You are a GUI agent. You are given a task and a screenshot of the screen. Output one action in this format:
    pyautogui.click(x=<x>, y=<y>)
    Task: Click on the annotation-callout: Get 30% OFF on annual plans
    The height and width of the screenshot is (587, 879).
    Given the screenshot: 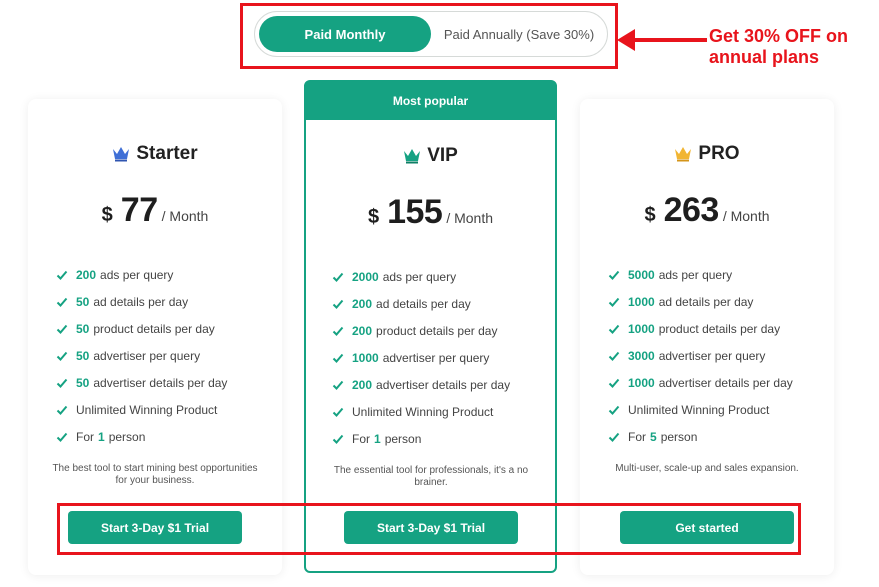 What is the action you would take?
    pyautogui.click(x=794, y=47)
    